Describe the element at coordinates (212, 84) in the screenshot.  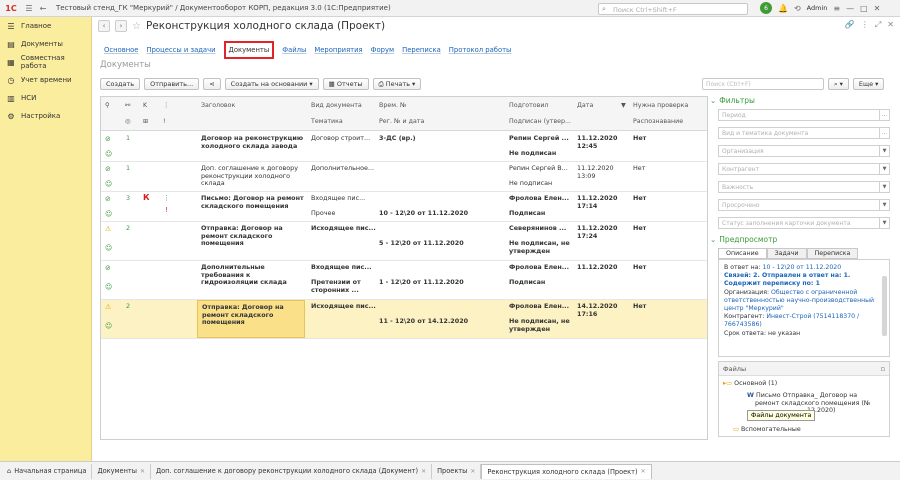
I see `share-button: ⋖` at that location.